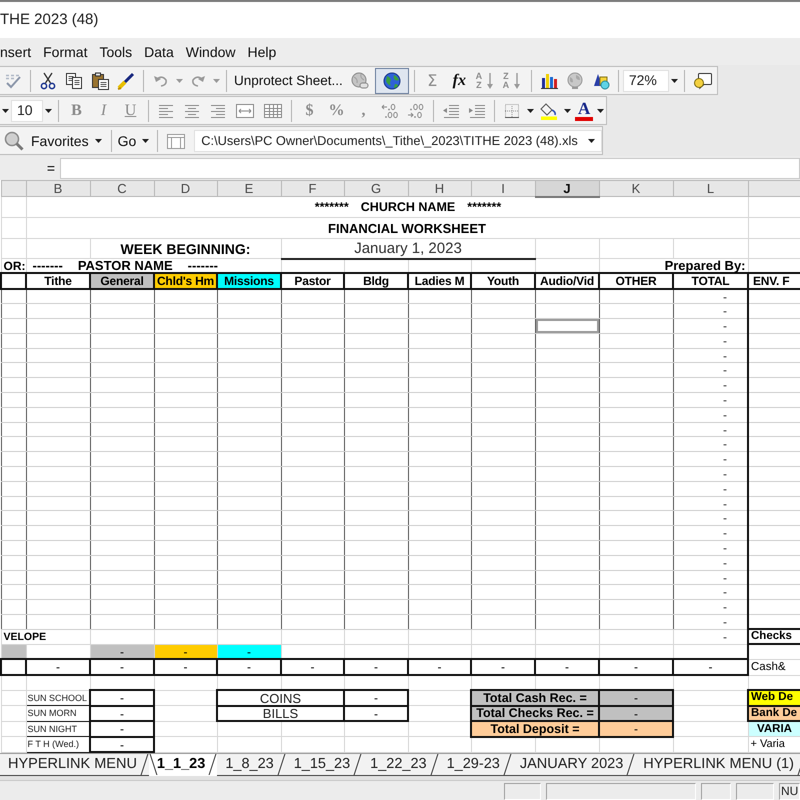  What do you see at coordinates (126, 81) in the screenshot?
I see `paintbrush-icon` at bounding box center [126, 81].